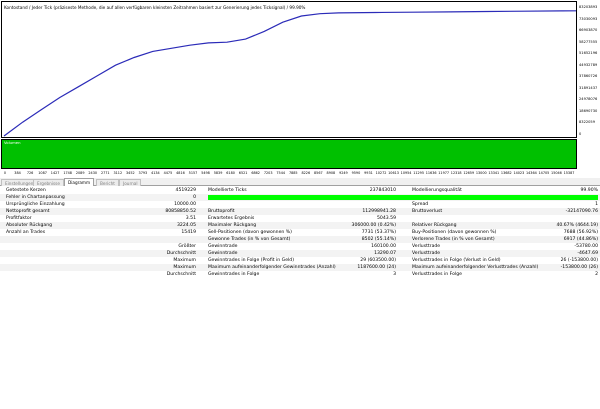  I want to click on label-largest: Größter, so click(187, 246).